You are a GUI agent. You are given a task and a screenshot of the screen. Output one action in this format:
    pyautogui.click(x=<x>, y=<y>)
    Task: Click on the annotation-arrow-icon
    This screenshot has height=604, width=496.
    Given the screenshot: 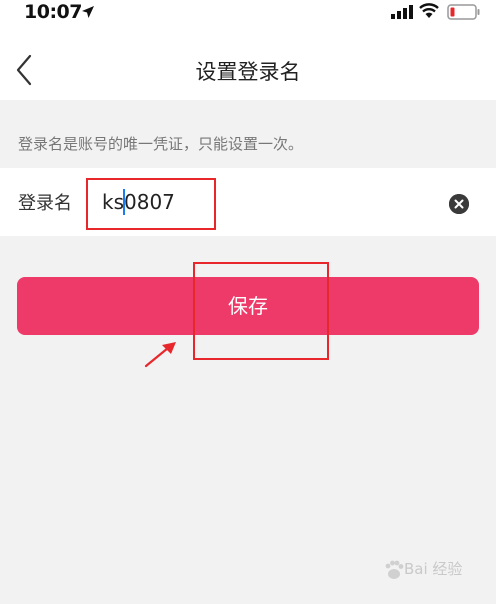 What is the action you would take?
    pyautogui.click(x=160, y=355)
    